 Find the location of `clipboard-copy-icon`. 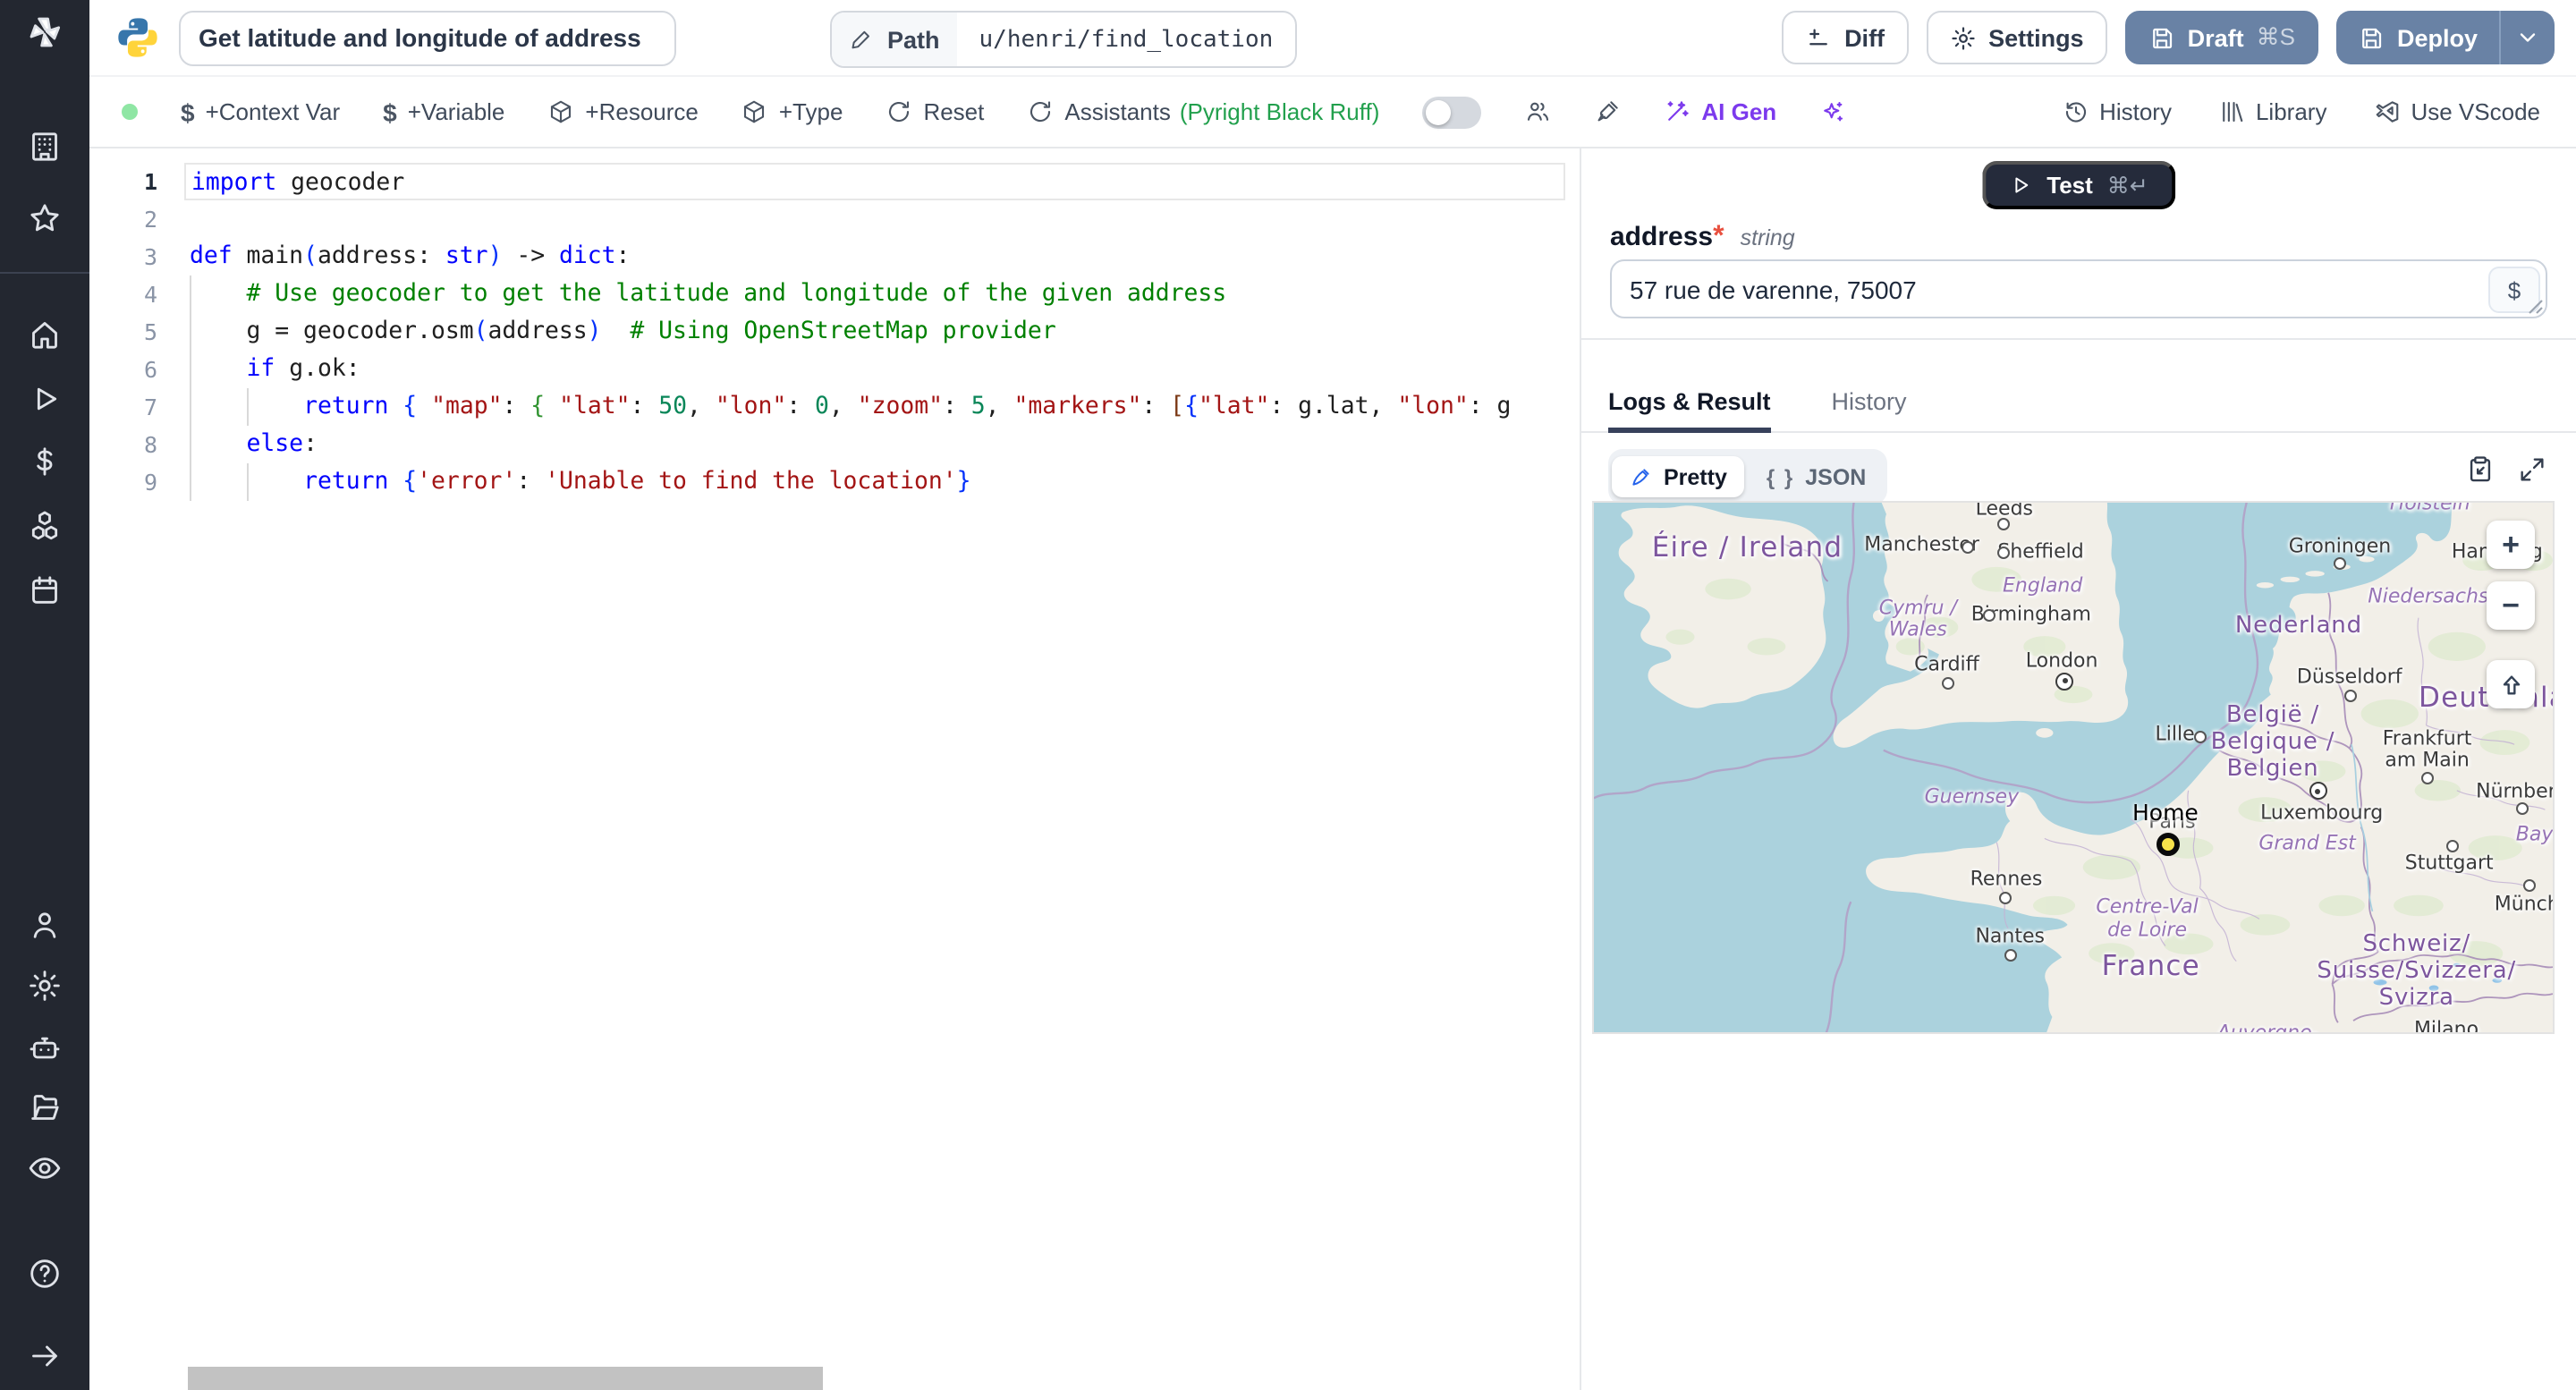

clipboard-copy-icon is located at coordinates (2480, 469).